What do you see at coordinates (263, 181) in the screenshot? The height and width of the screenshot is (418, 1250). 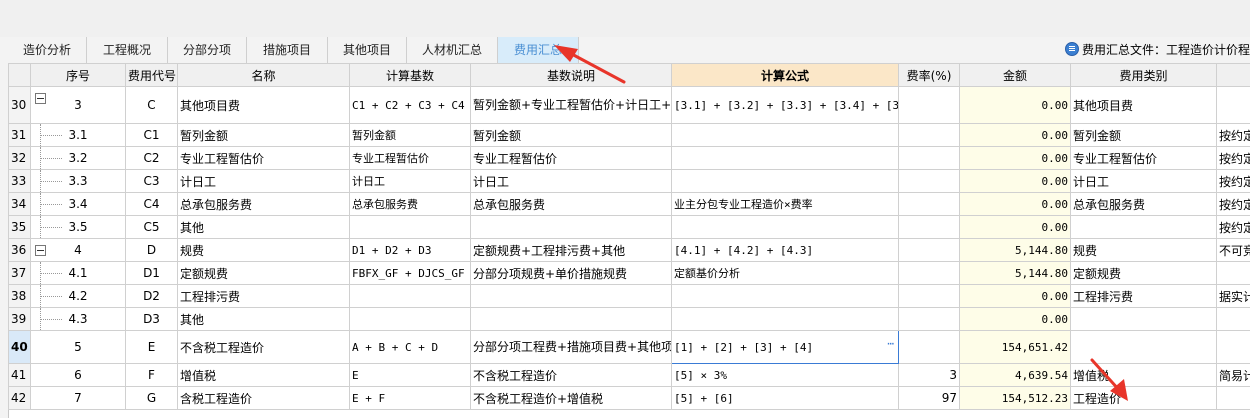 I see `cell-name: 计日工` at bounding box center [263, 181].